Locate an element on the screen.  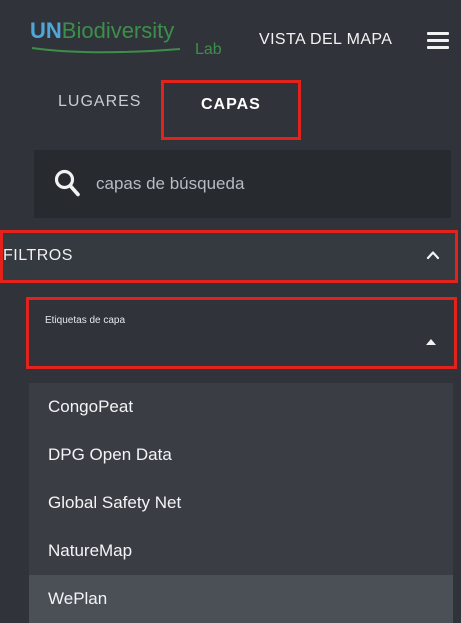
logo-lab-text: Lab is located at coordinates (208, 49).